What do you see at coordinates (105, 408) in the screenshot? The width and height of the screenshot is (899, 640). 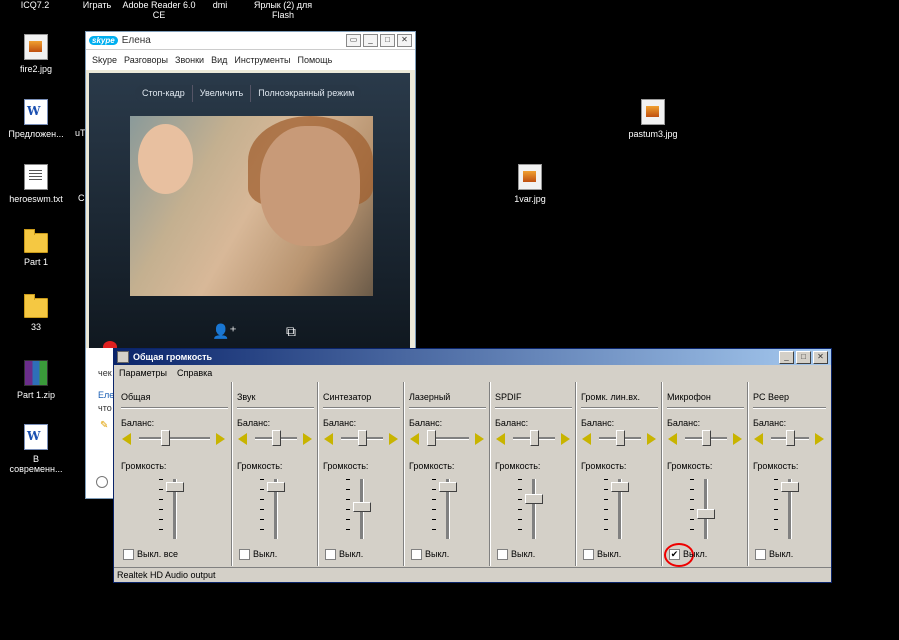 I see `chat-partial-text: что` at bounding box center [105, 408].